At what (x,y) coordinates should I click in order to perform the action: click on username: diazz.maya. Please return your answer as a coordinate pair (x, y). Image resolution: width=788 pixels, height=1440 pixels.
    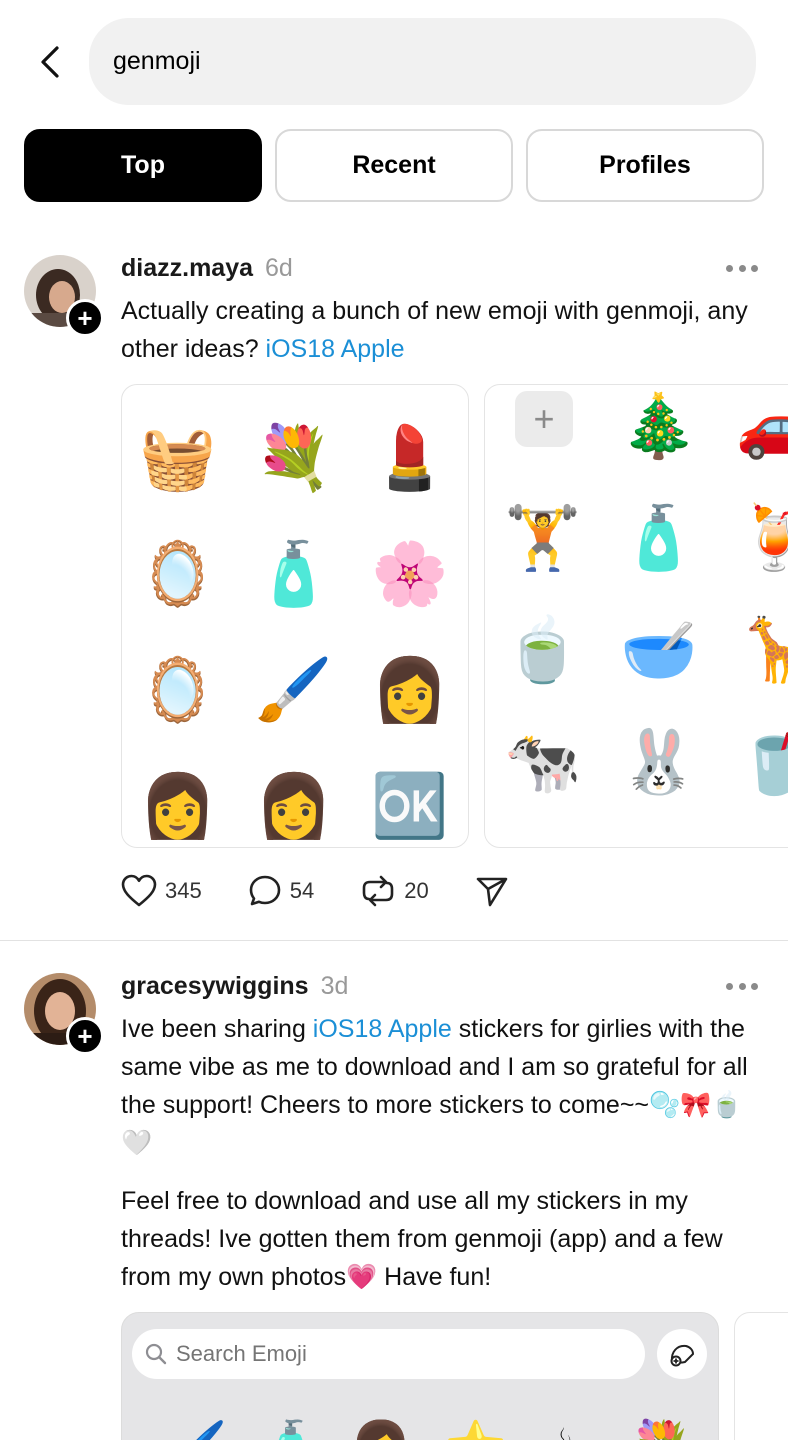
    Looking at the image, I should click on (187, 268).